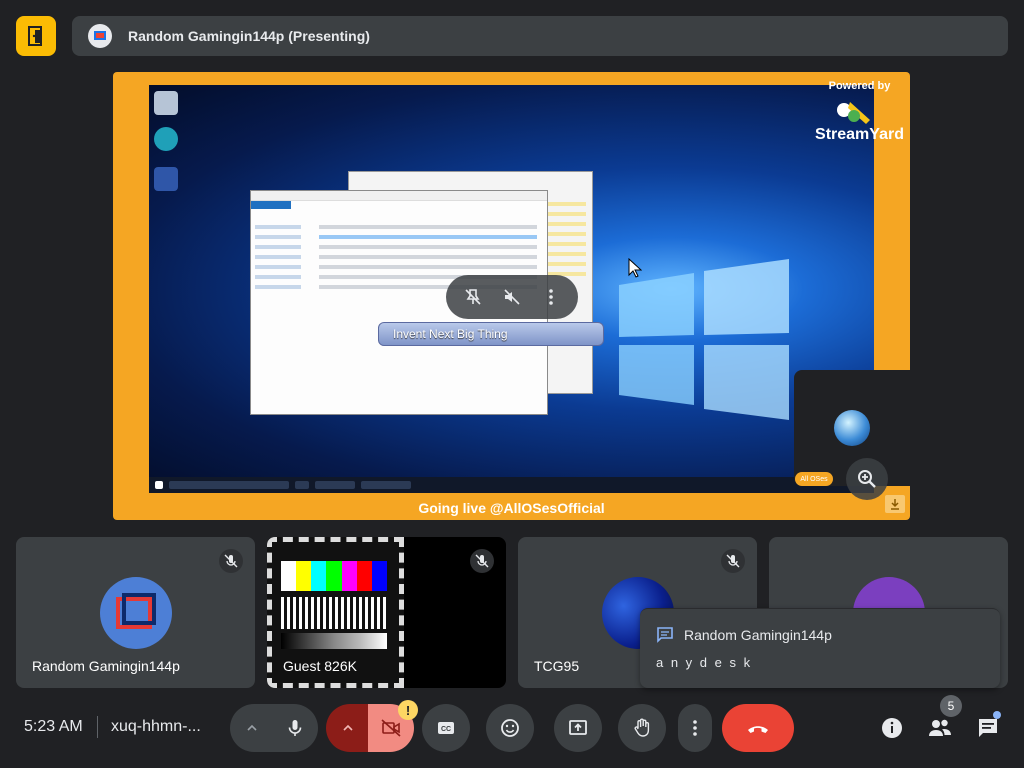 This screenshot has width=1024, height=768. Describe the element at coordinates (867, 479) in the screenshot. I see `zoom-in-icon` at that location.